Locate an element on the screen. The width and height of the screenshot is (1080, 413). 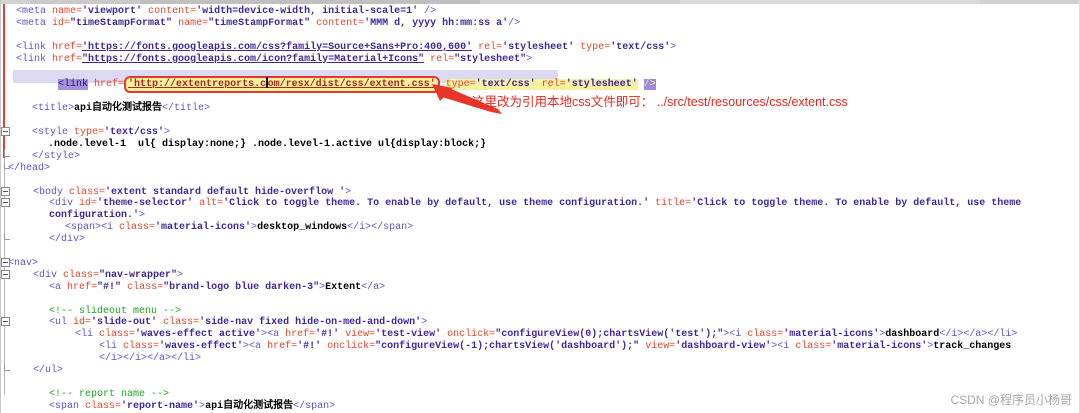
code-token: <body is located at coordinates (51, 192).